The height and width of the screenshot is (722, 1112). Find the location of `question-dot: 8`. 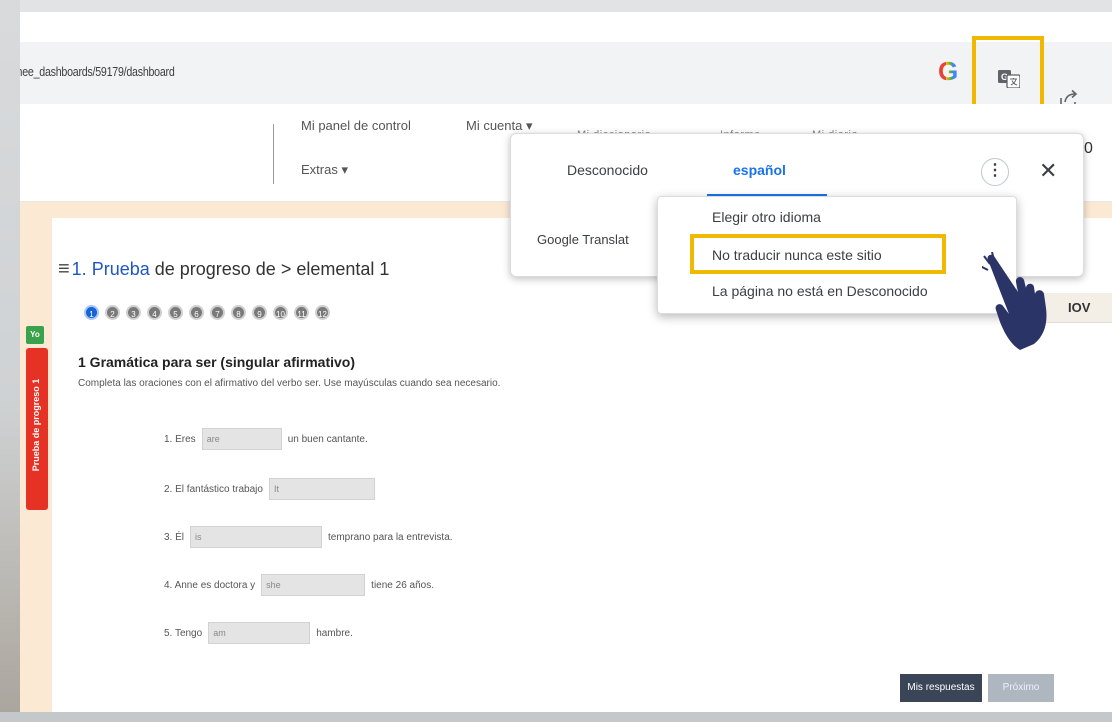

question-dot: 8 is located at coordinates (238, 312).